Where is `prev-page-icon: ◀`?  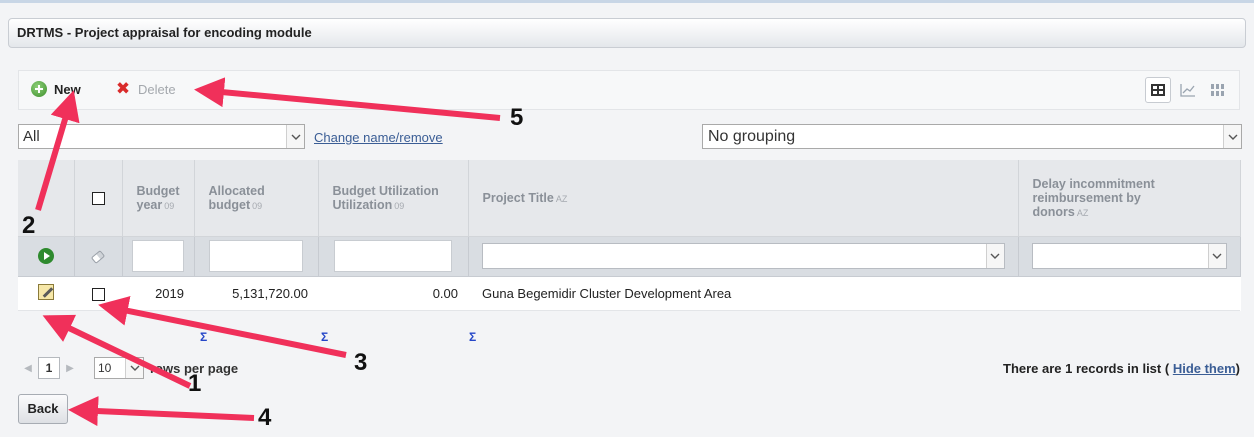
prev-page-icon: ◀ is located at coordinates (28, 368).